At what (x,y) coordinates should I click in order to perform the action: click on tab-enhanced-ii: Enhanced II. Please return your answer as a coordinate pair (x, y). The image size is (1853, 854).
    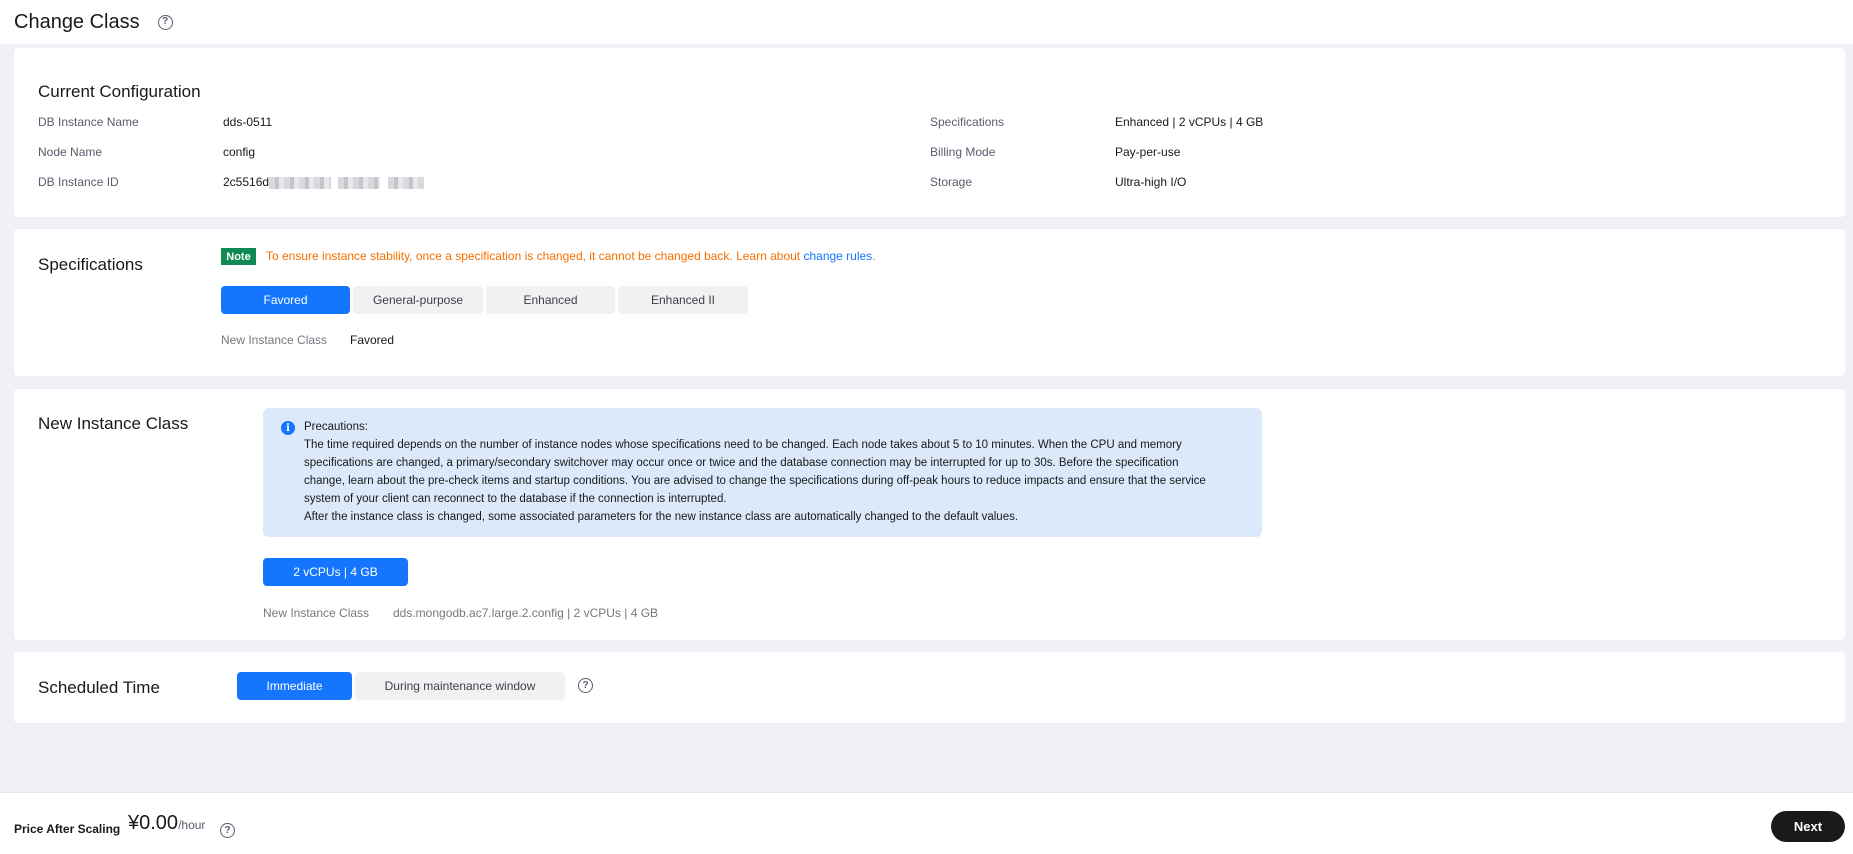
    Looking at the image, I should click on (683, 300).